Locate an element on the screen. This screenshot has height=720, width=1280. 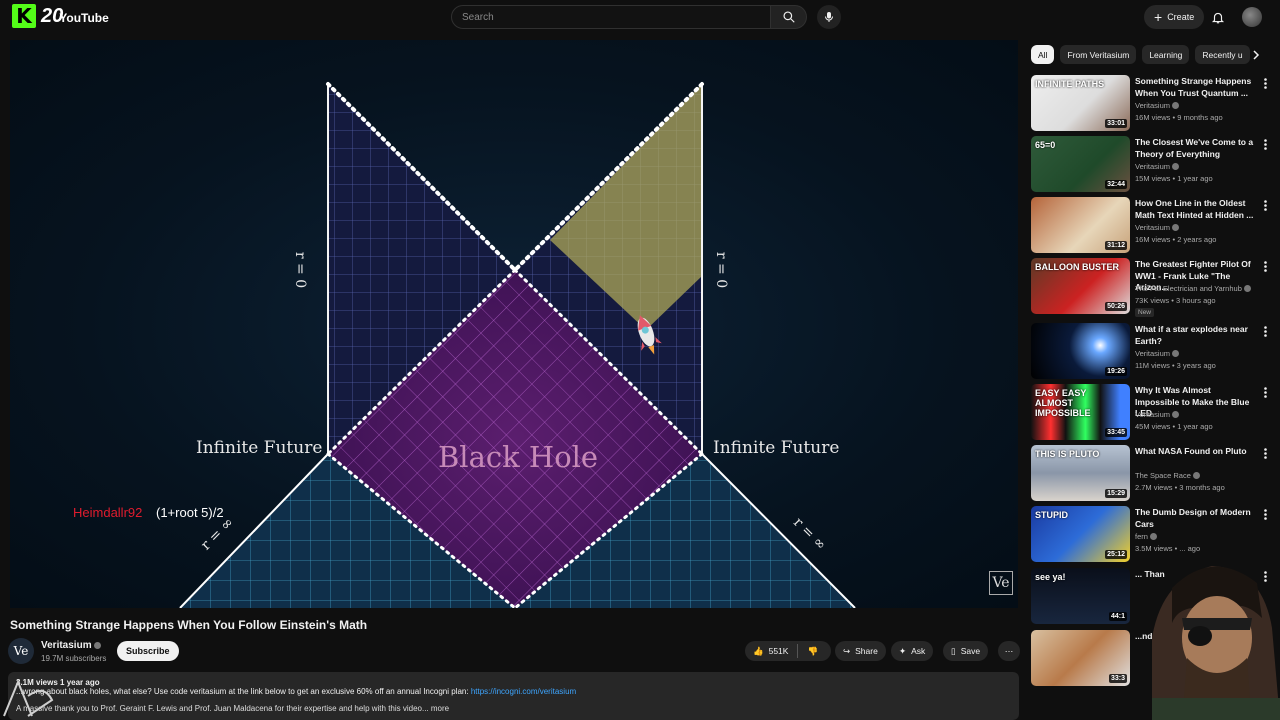
recommendation-channel: The Space Race is located at coordinates (1167, 475).